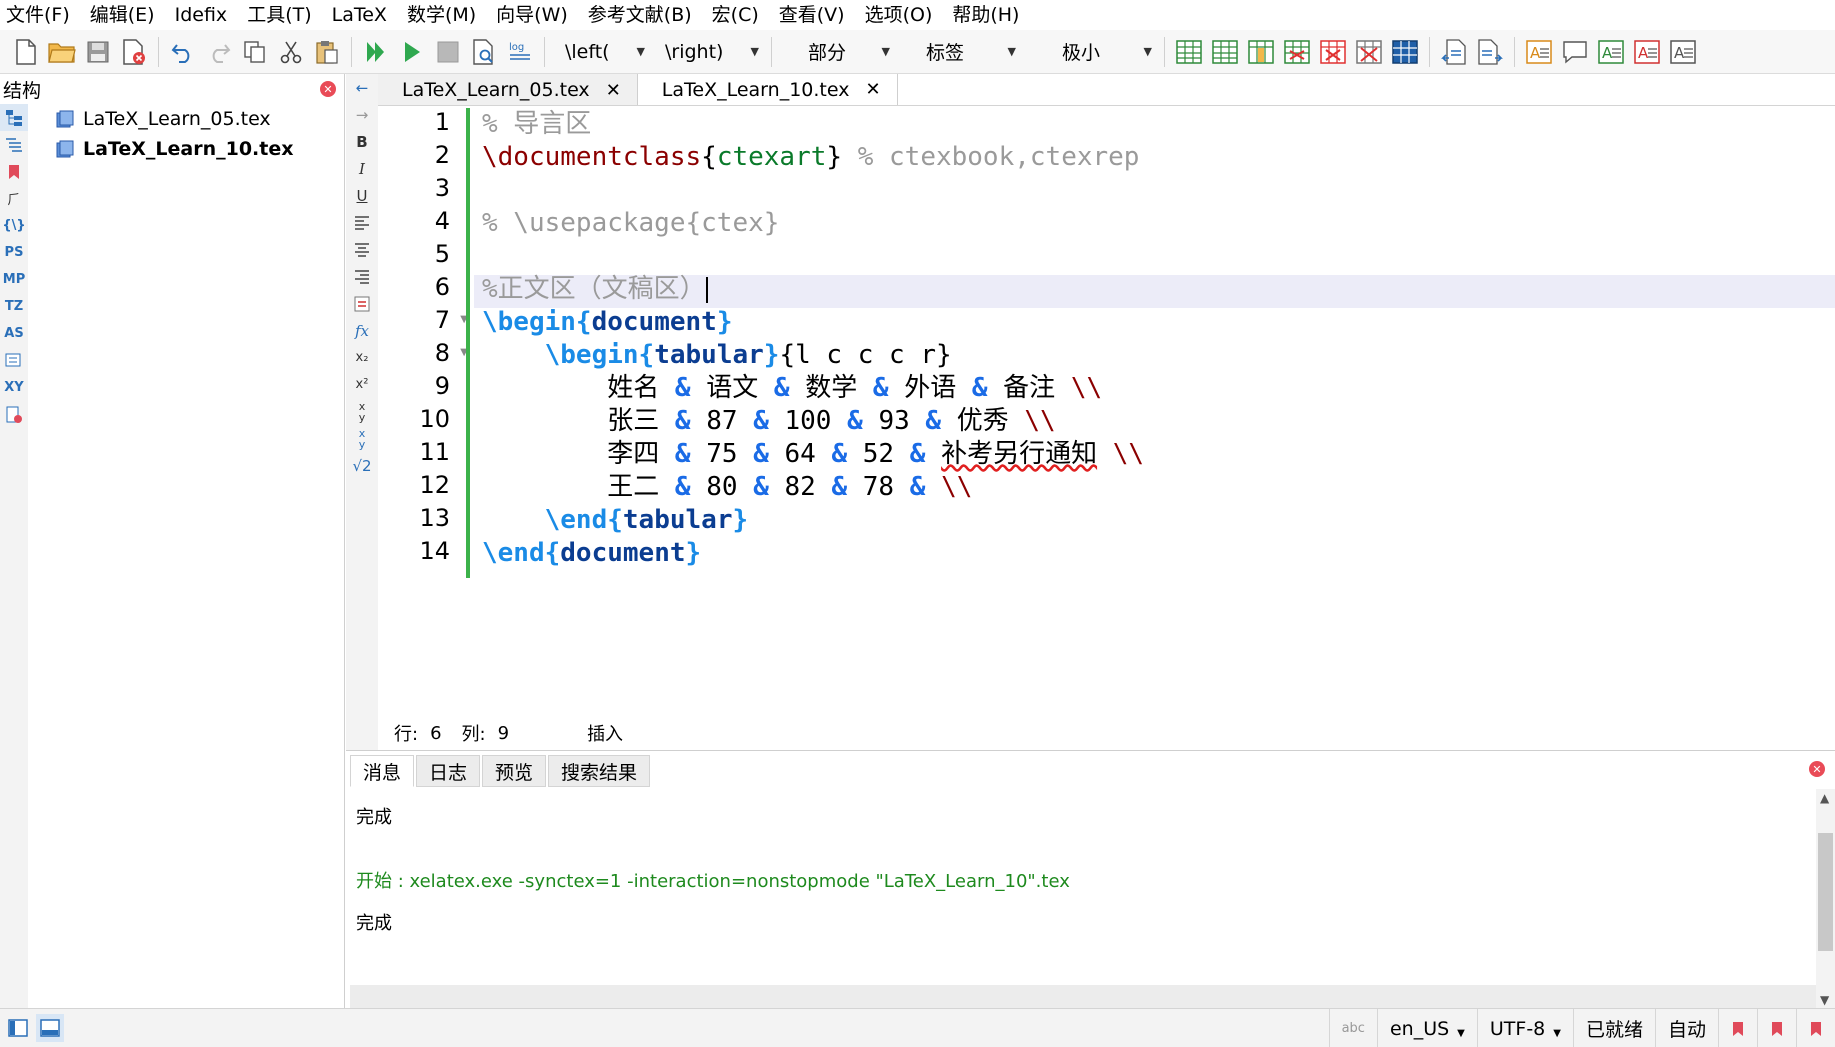 The height and width of the screenshot is (1047, 1835). I want to click on tab-learn-10: LaTeX_Learn_10.tex ✕, so click(767, 90).